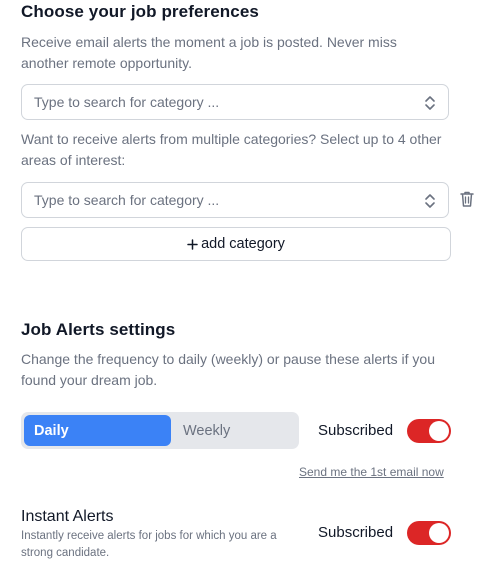  I want to click on frequency-option-weekly: Weekly, so click(233, 430).